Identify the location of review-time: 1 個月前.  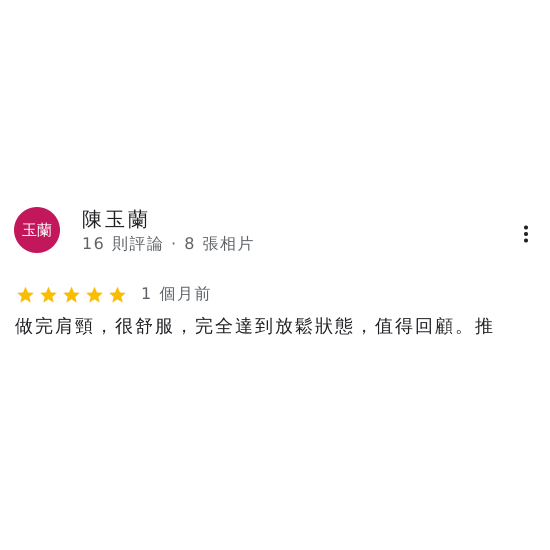
(176, 294).